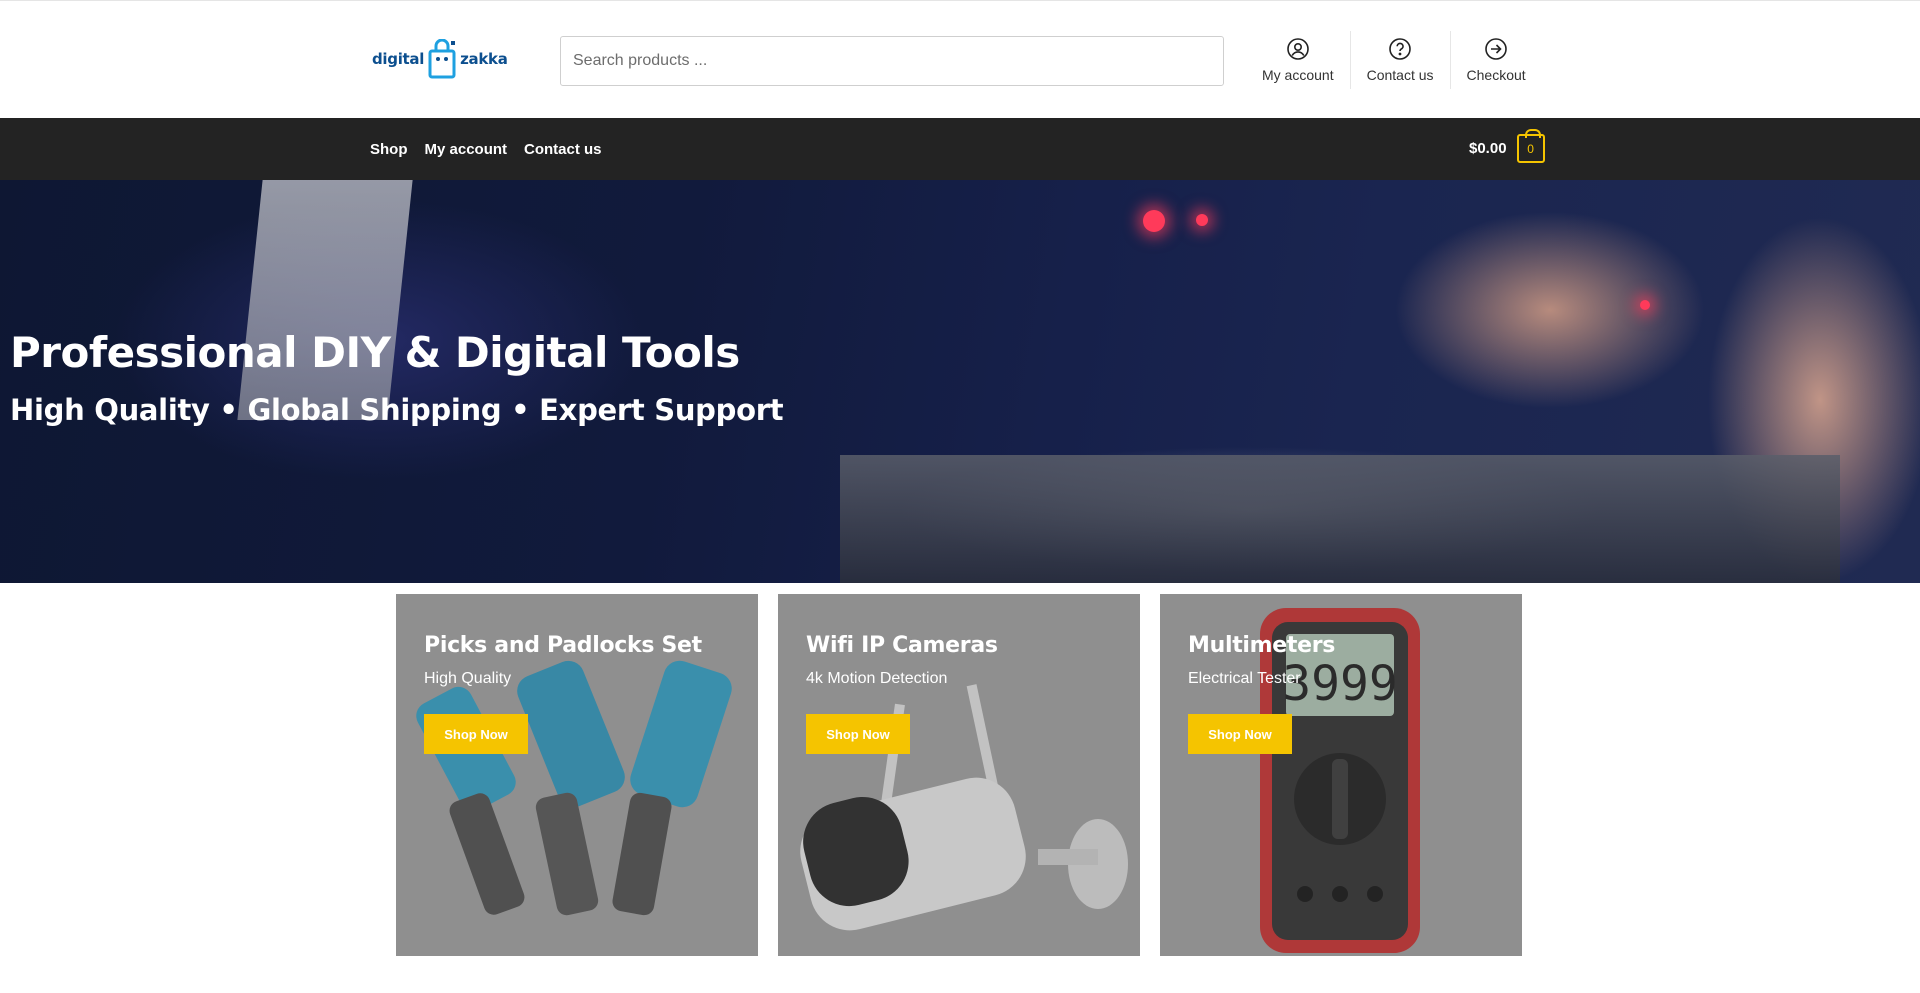 The height and width of the screenshot is (993, 1920). I want to click on site-logo: digital zakka, so click(440, 59).